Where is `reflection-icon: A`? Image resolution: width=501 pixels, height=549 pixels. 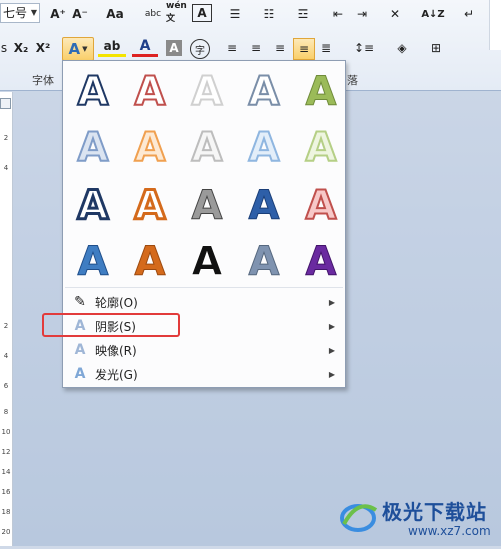 reflection-icon: A is located at coordinates (80, 350).